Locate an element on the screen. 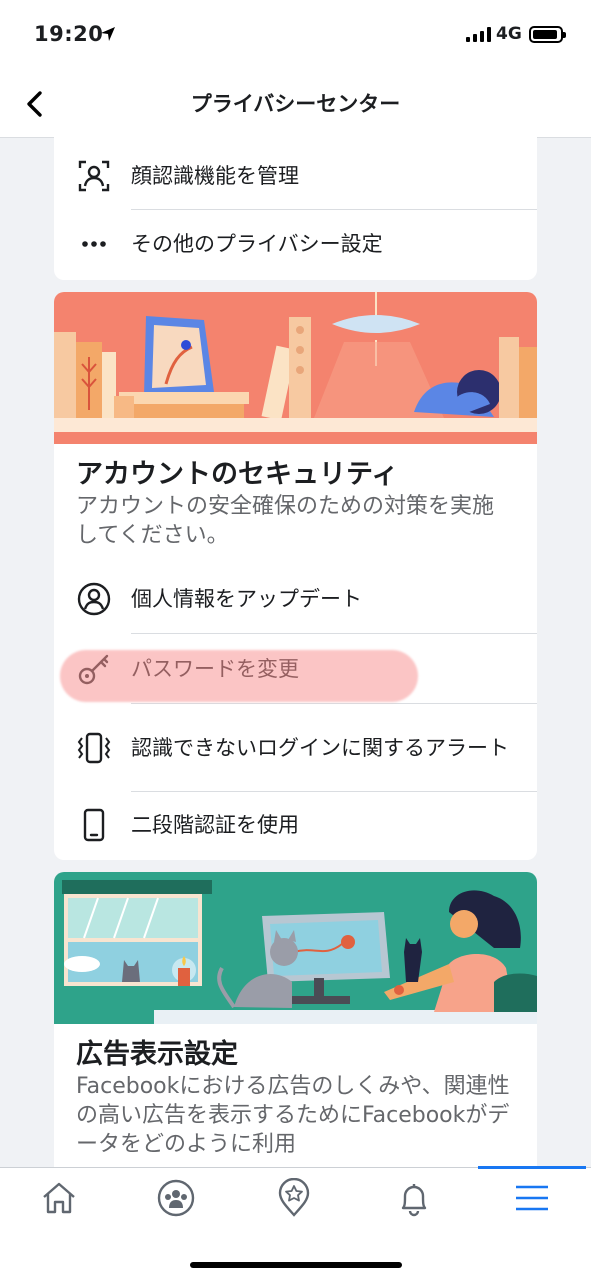 Image resolution: width=591 pixels, height=1280 pixels. face-recognition-icon is located at coordinates (94, 176).